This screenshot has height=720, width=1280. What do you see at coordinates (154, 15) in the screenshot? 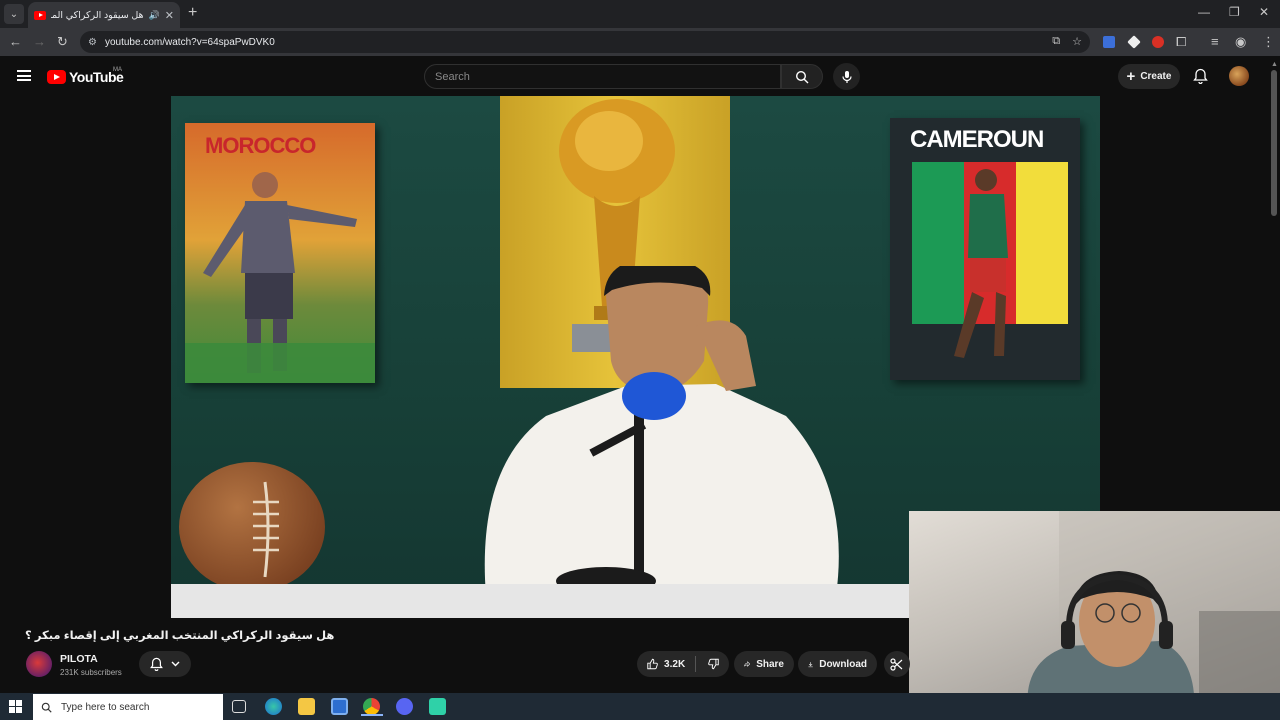
I see `audio-playing-icon: 🔊` at bounding box center [154, 15].